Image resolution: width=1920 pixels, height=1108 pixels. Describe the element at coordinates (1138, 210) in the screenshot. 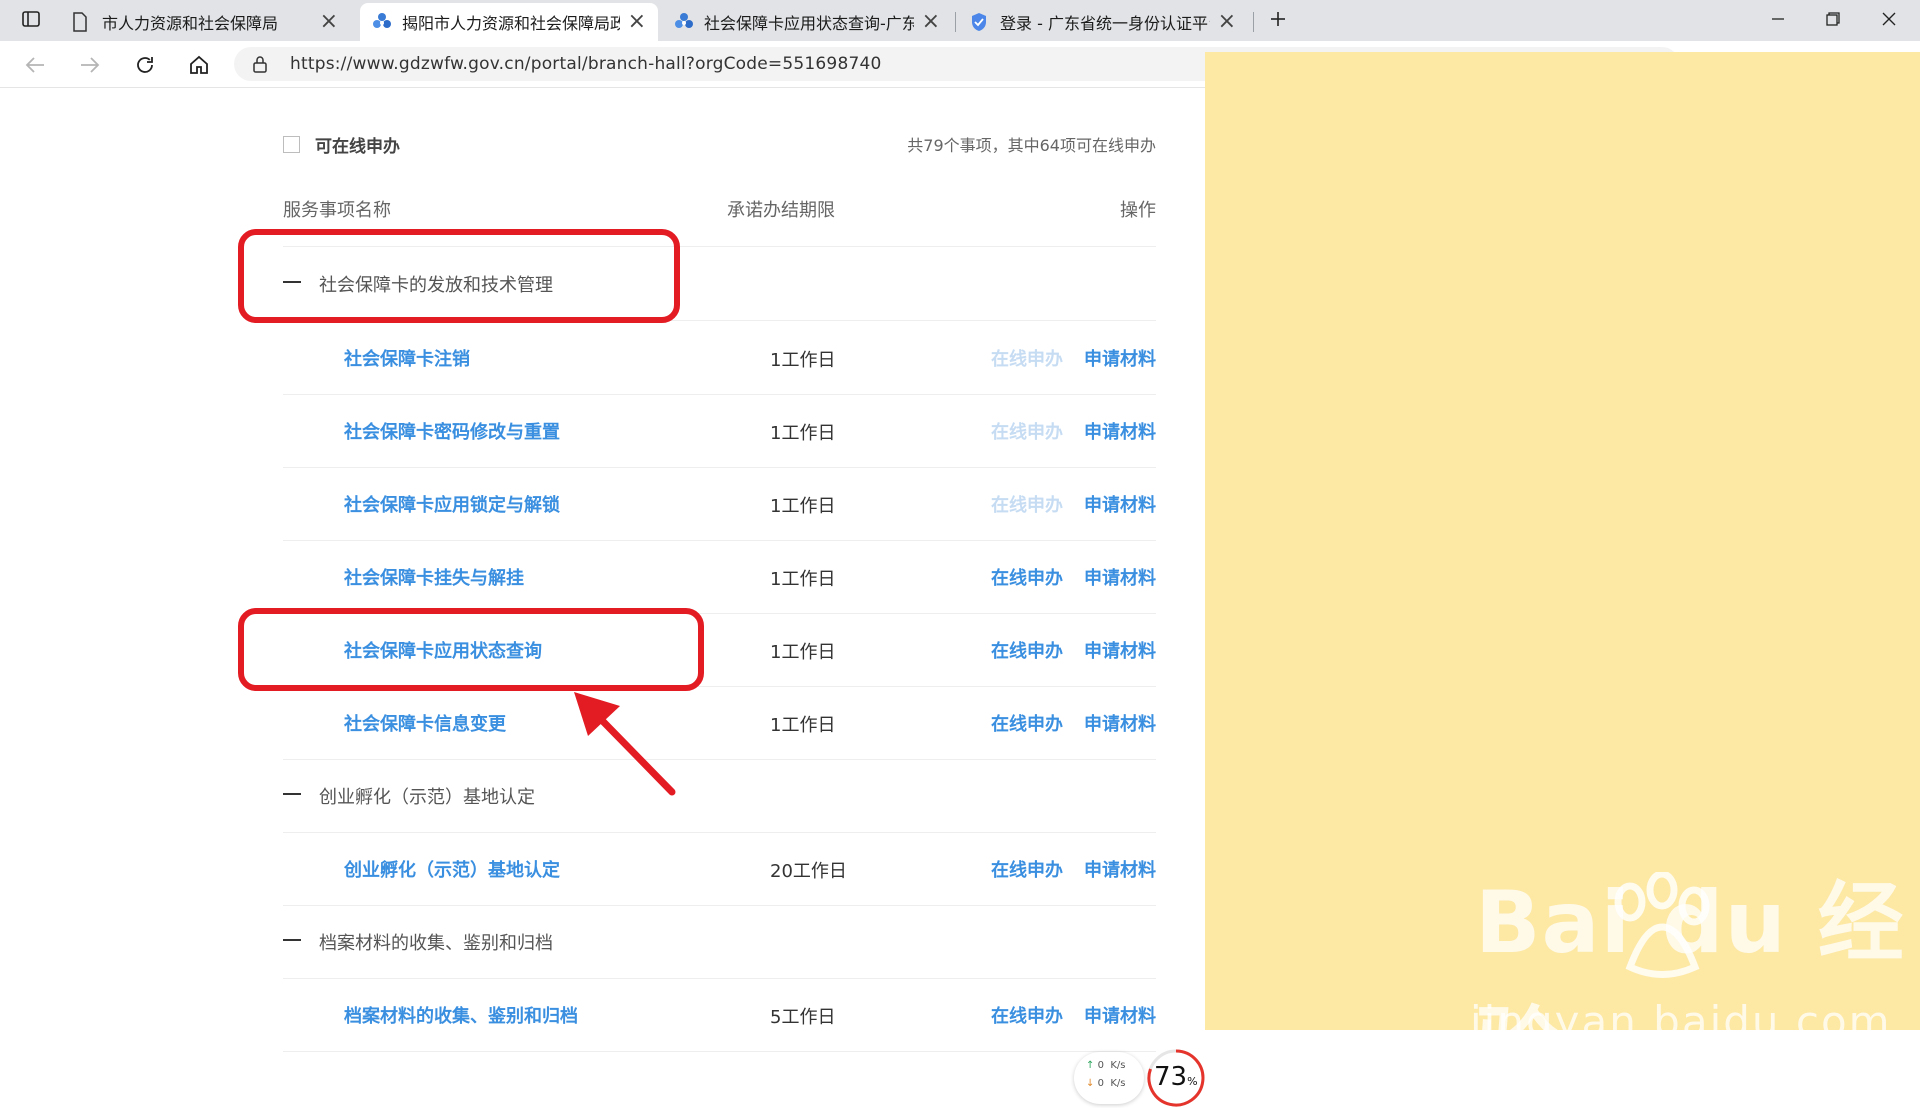

I see `header-action: 操作` at that location.